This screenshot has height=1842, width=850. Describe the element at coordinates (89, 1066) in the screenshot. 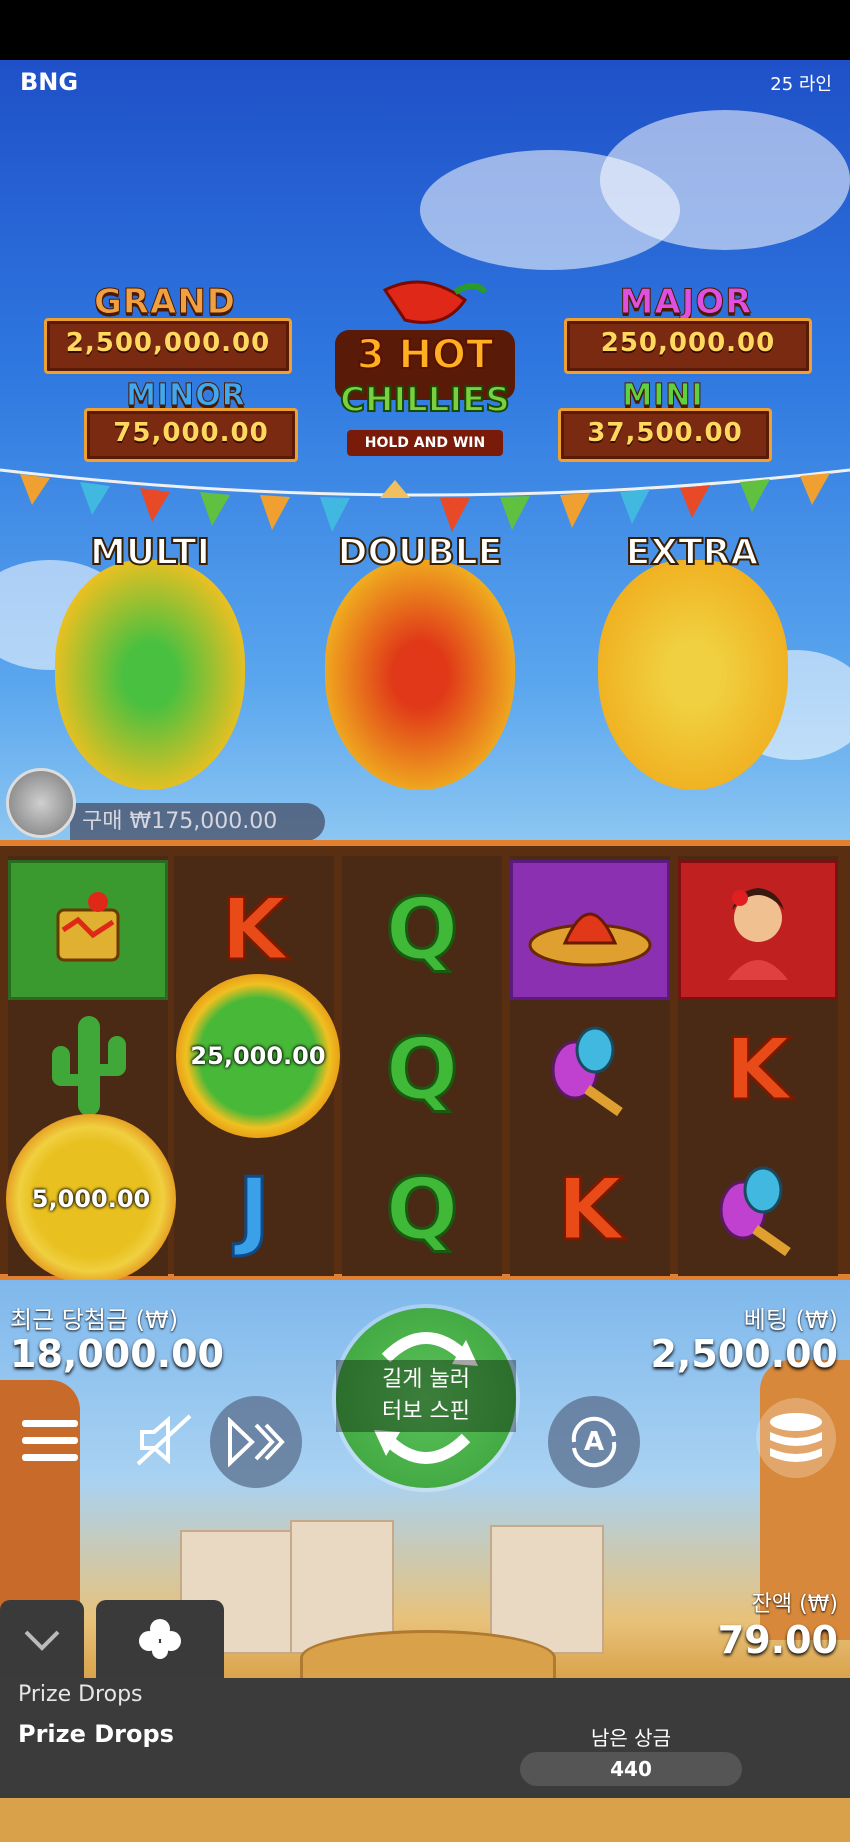

I see `cactus-icon` at that location.